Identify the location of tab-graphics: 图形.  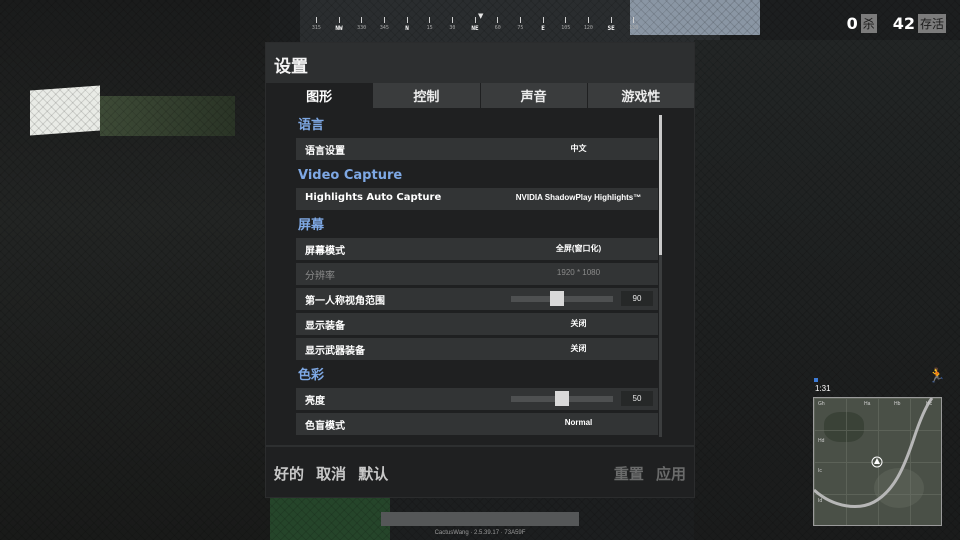
(319, 95).